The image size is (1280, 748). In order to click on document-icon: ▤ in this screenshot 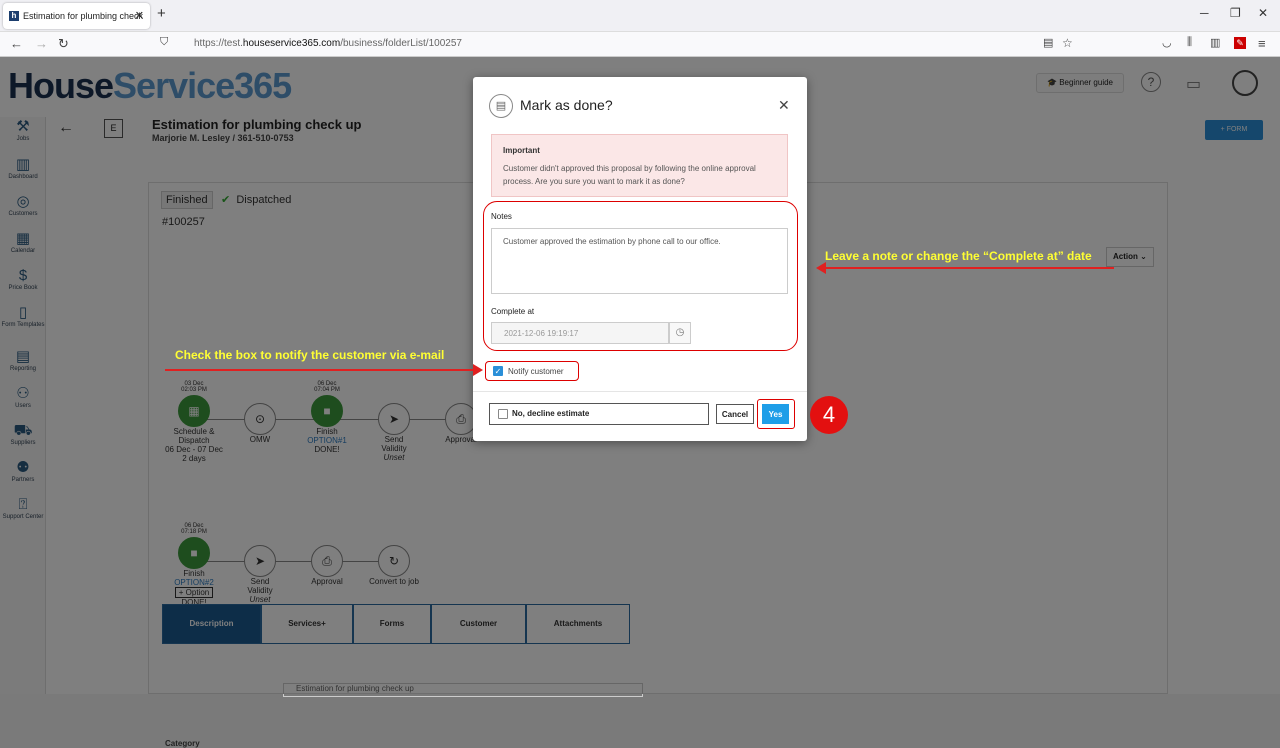, I will do `click(501, 106)`.